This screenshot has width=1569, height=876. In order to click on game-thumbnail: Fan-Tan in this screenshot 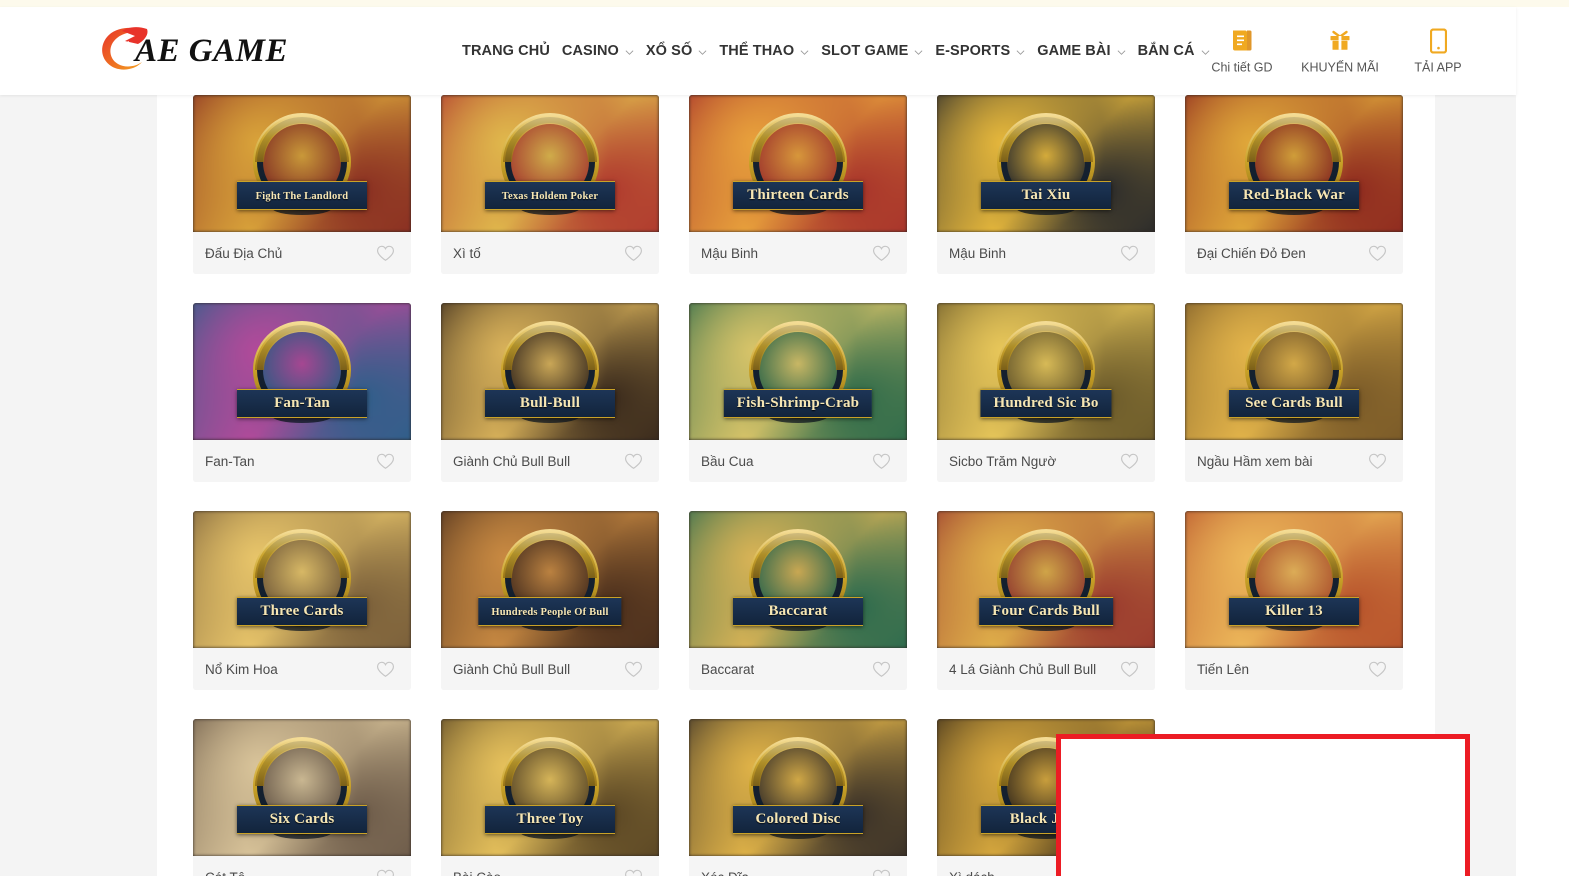, I will do `click(302, 371)`.